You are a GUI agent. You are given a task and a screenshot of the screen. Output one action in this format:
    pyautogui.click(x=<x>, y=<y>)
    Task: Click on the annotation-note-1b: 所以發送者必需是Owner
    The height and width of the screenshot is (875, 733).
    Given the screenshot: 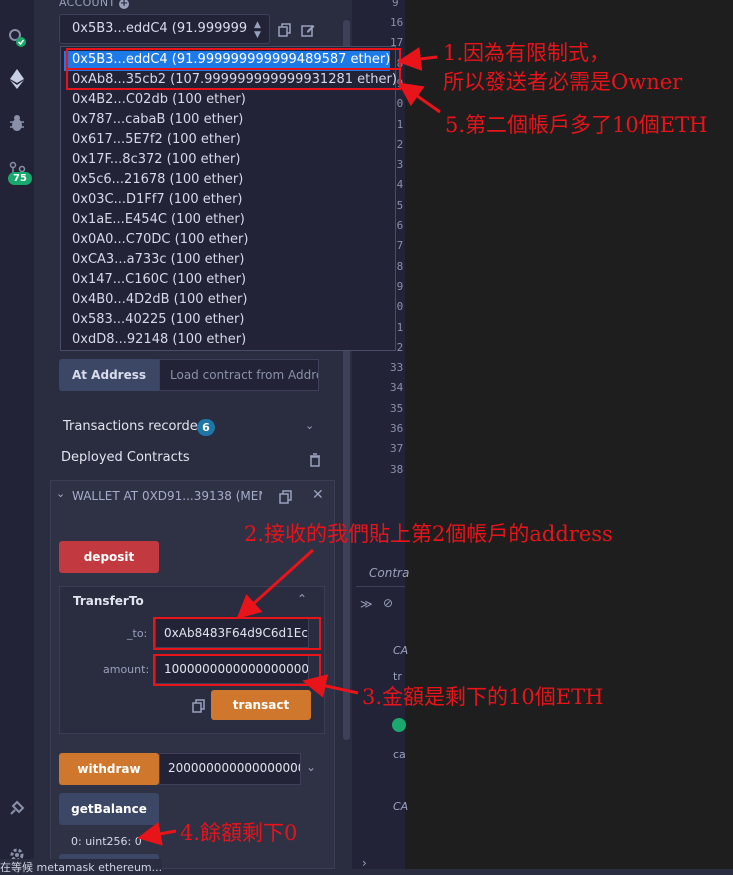 What is the action you would take?
    pyautogui.click(x=563, y=82)
    